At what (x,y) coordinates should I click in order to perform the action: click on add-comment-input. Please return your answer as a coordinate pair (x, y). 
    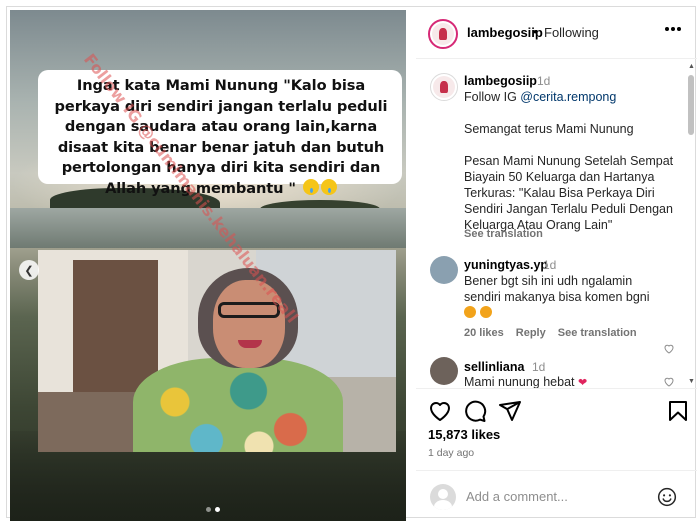
    Looking at the image, I should click on (556, 496).